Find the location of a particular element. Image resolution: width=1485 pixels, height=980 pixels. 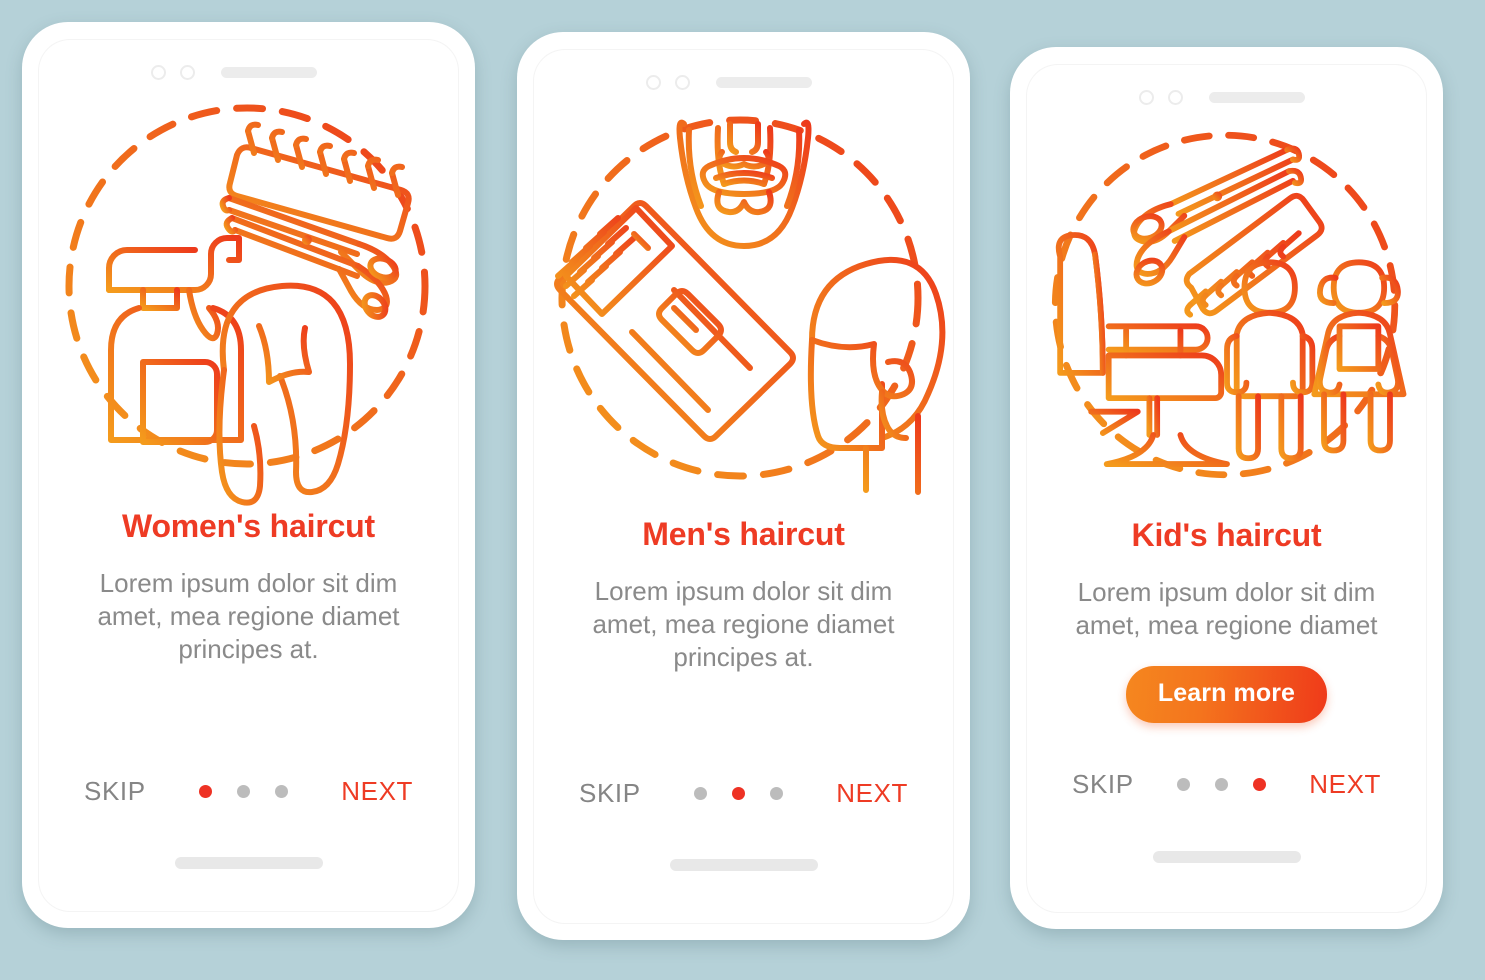

mans-head-profile-icon is located at coordinates (876, 375).